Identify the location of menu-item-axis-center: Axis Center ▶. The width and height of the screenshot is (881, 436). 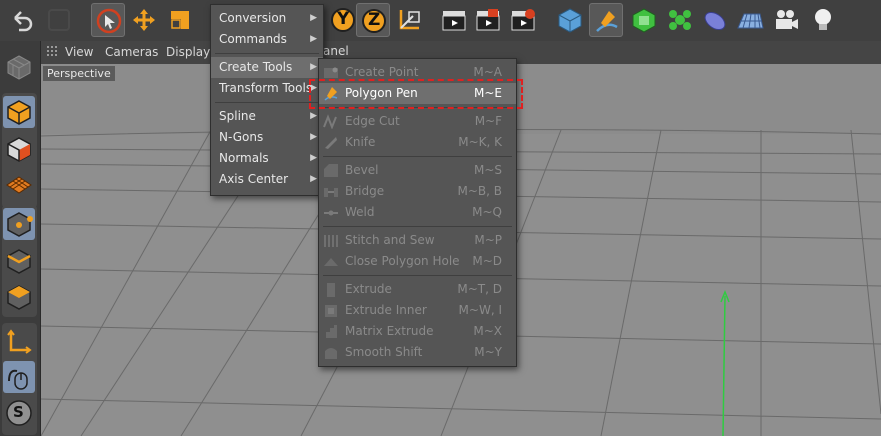
(267, 179).